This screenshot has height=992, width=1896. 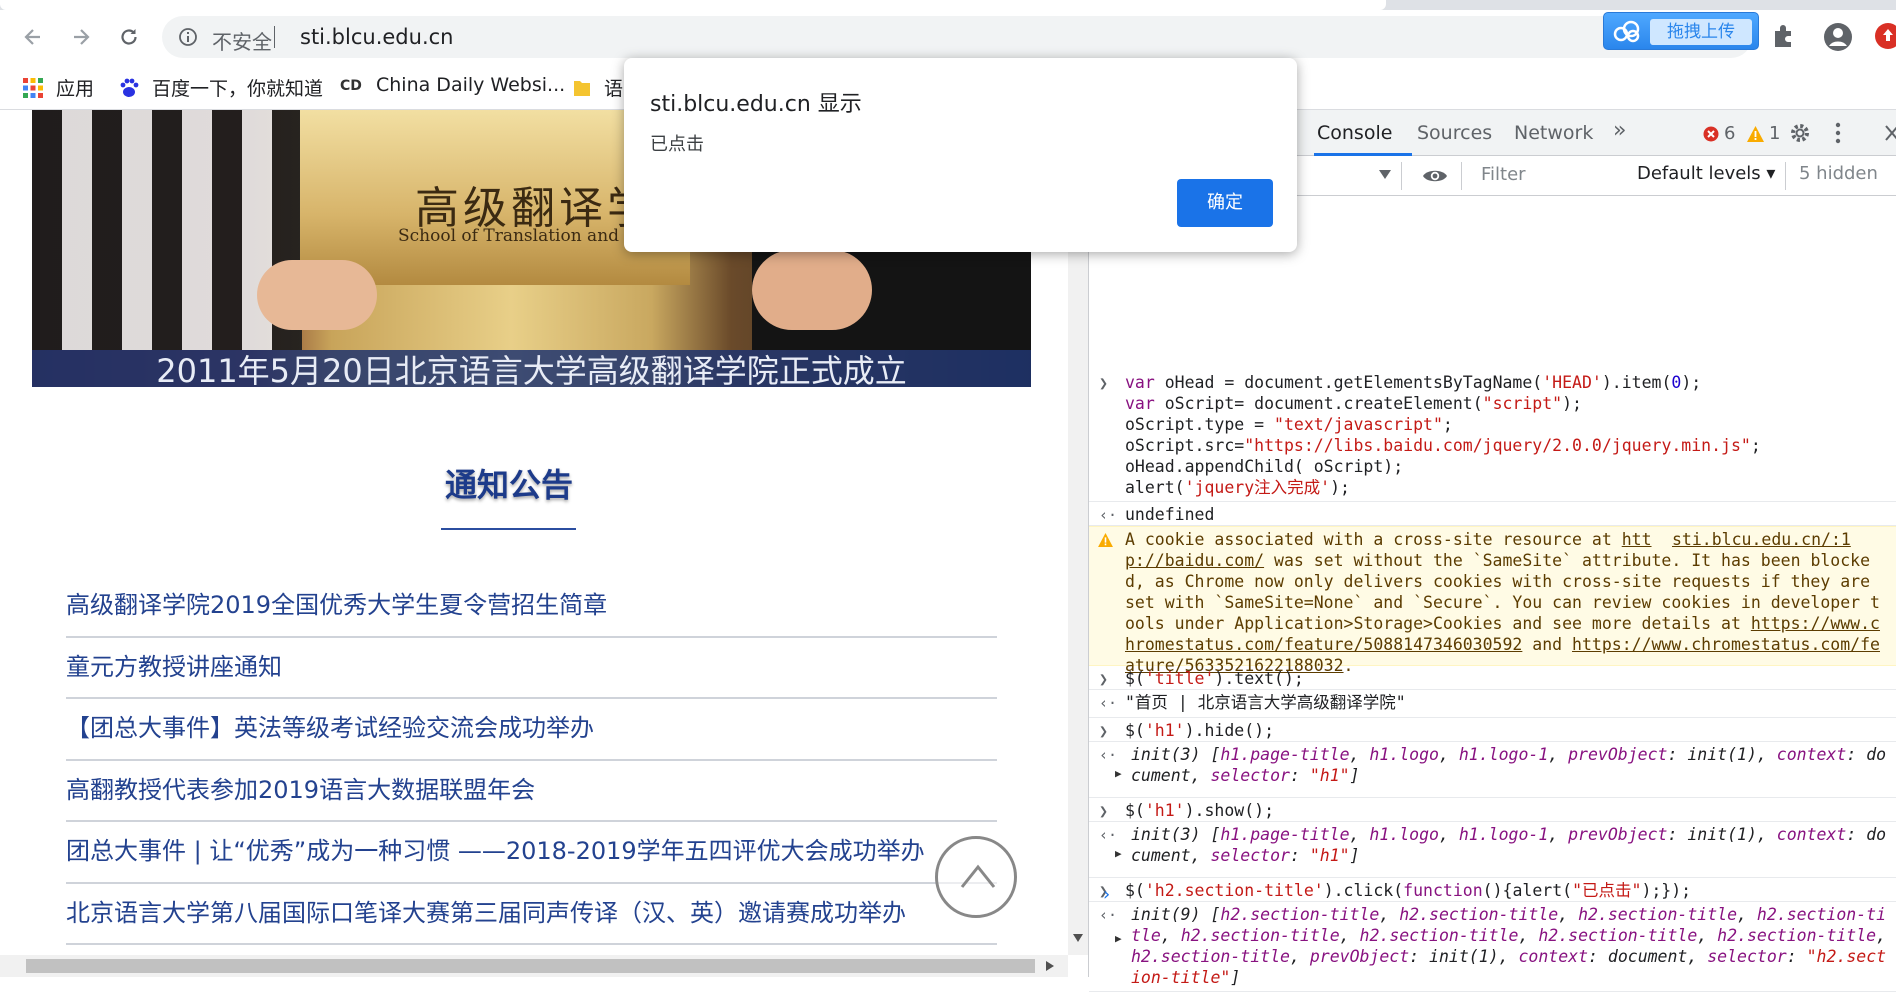 I want to click on banner-person-left, so click(x=167, y=230).